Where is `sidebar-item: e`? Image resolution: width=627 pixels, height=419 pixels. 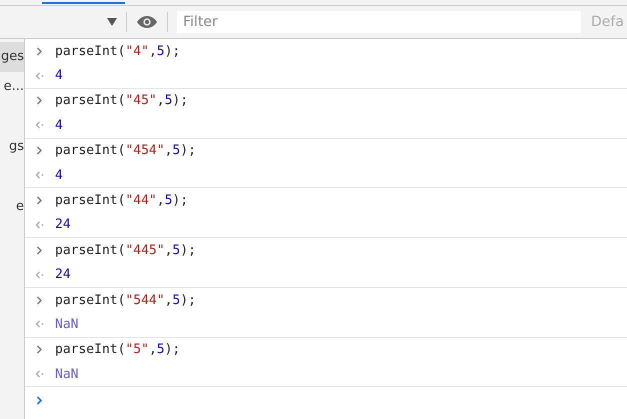
sidebar-item: e is located at coordinates (12, 207).